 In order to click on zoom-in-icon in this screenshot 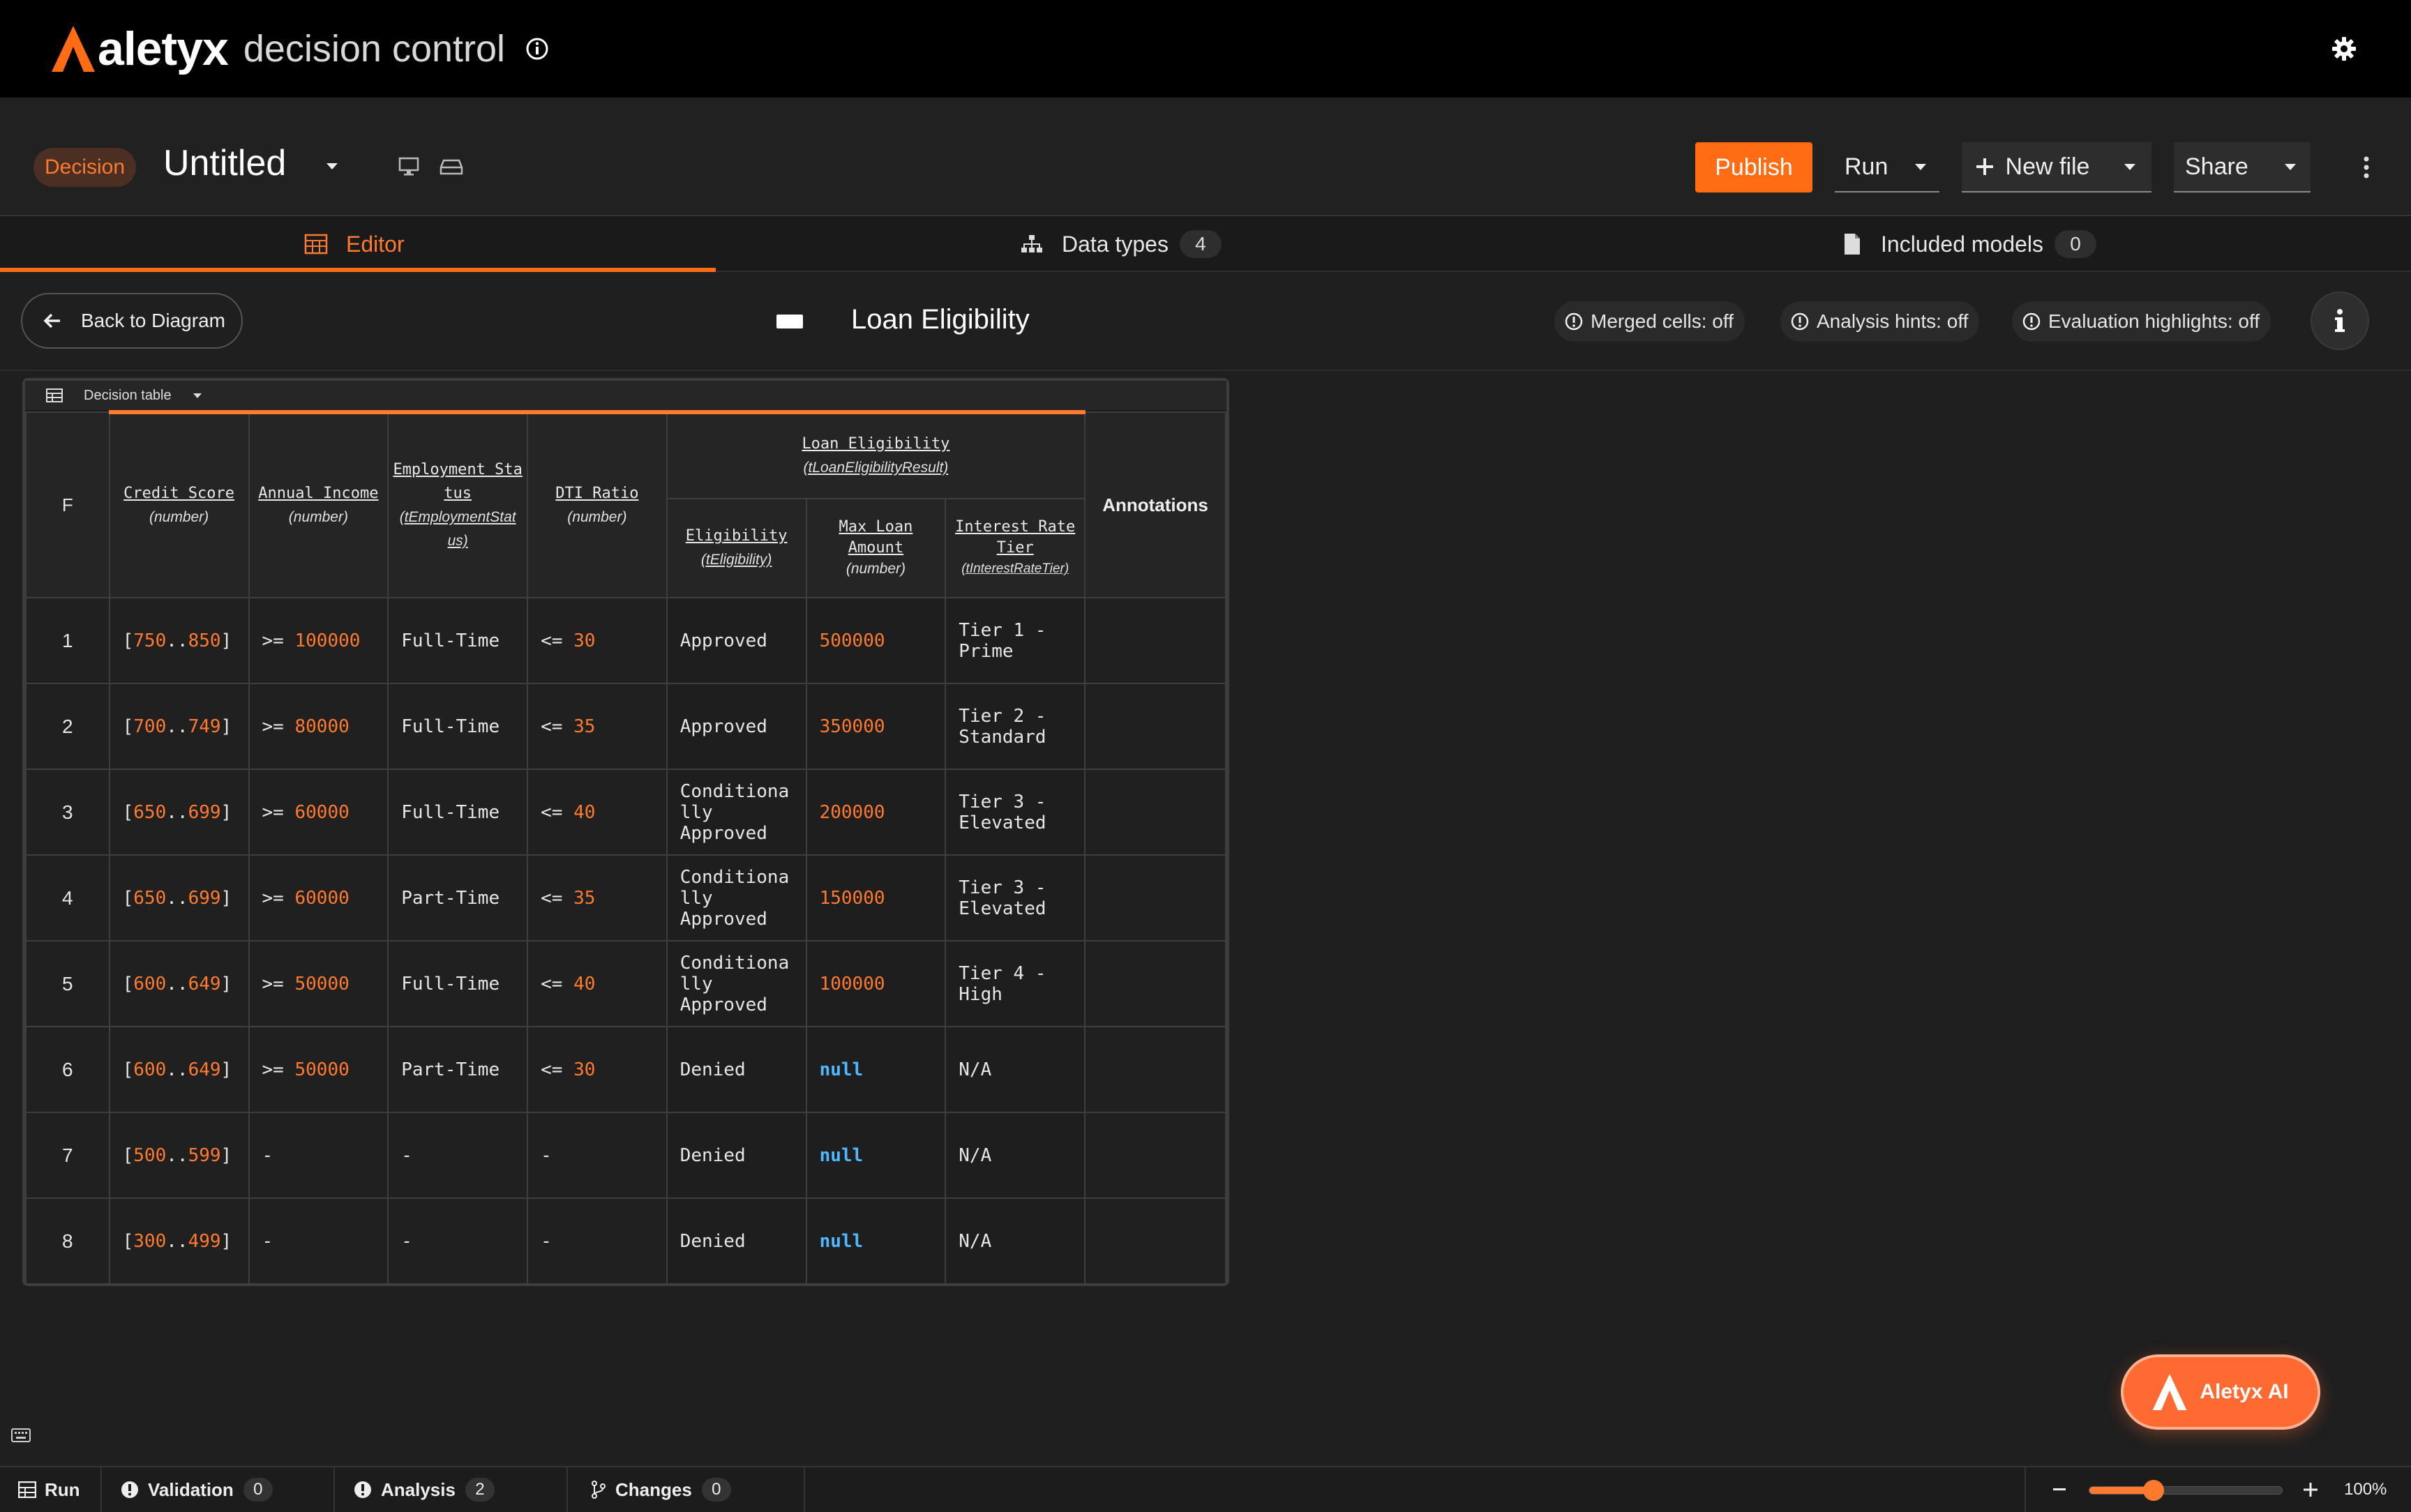, I will do `click(2310, 1489)`.